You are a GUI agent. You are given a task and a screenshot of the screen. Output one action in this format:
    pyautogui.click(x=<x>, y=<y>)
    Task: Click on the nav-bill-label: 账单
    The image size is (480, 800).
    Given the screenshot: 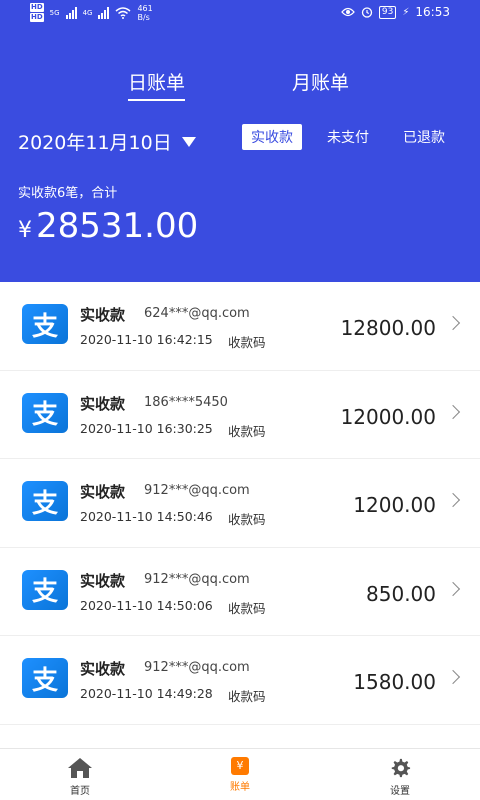 What is the action you would take?
    pyautogui.click(x=240, y=787)
    